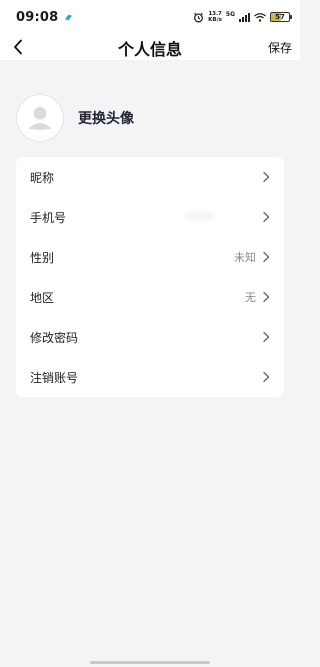 Image resolution: width=320 pixels, height=667 pixels. Describe the element at coordinates (42, 297) in the screenshot. I see `row-label: 地区` at that location.